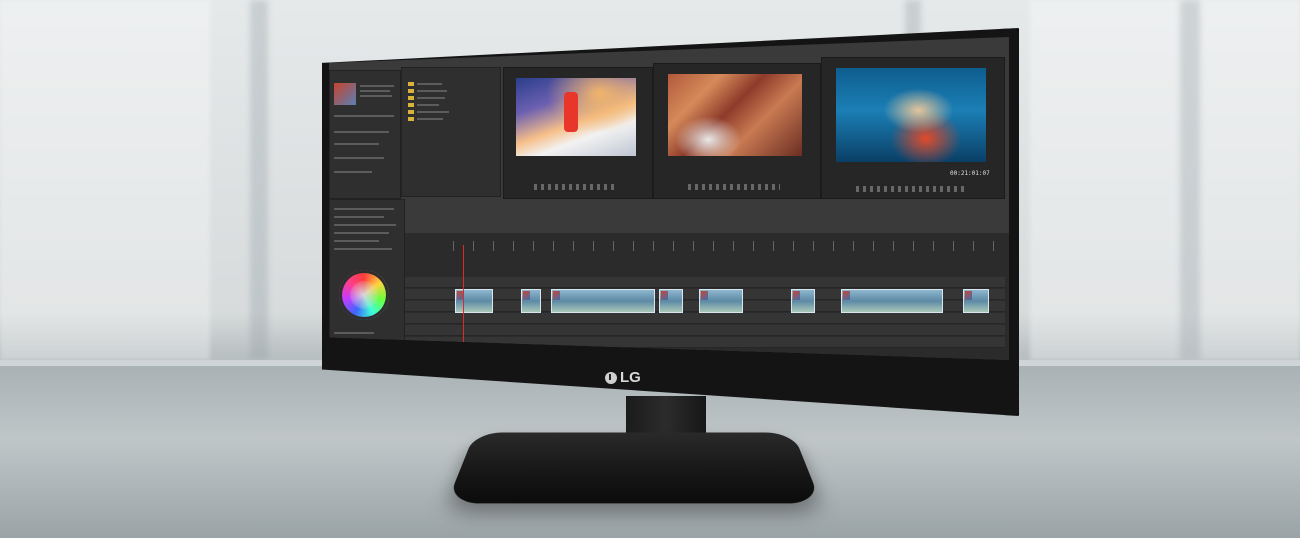  Describe the element at coordinates (630, 377) in the screenshot. I see `brand-logo-text: LG` at that location.